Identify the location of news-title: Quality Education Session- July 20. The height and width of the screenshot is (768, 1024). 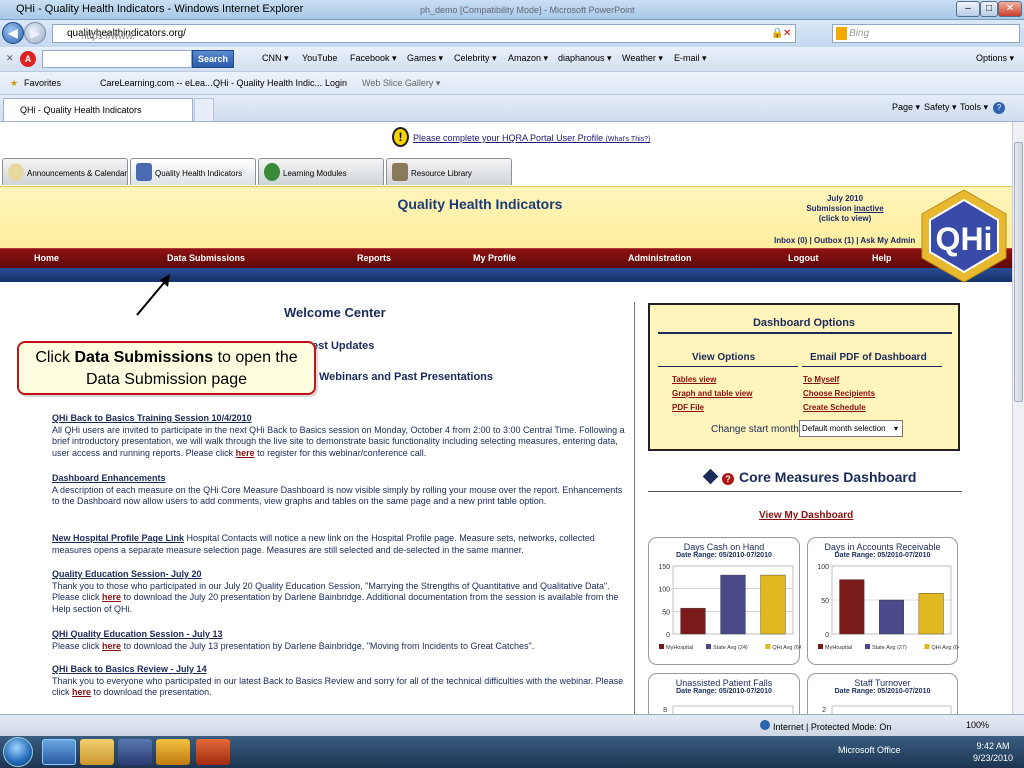
(339, 575).